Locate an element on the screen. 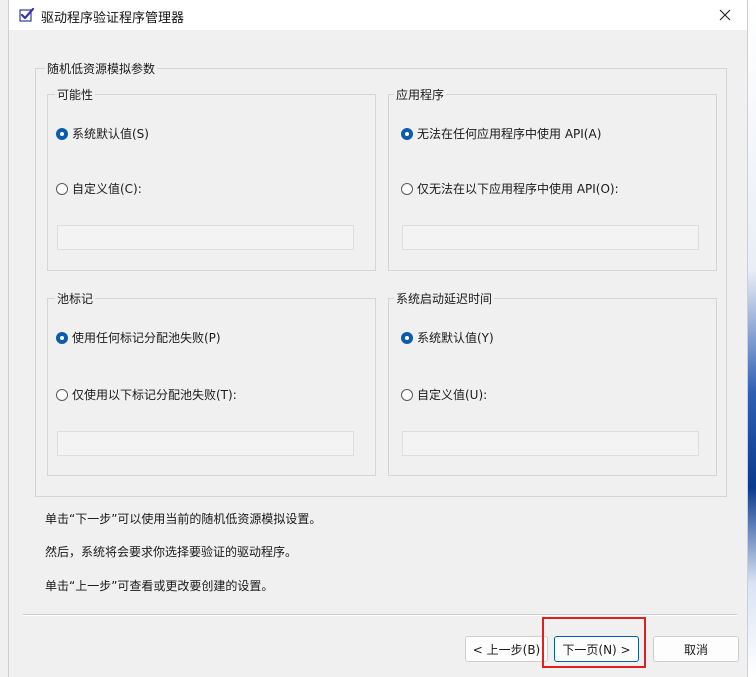 The height and width of the screenshot is (677, 756). possibility-default-radio: 系统默认值(S) is located at coordinates (102, 133).